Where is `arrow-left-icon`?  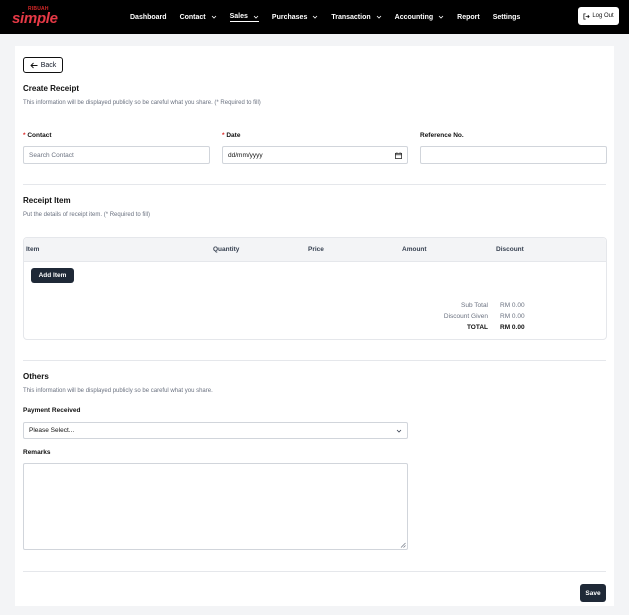 arrow-left-icon is located at coordinates (34, 65).